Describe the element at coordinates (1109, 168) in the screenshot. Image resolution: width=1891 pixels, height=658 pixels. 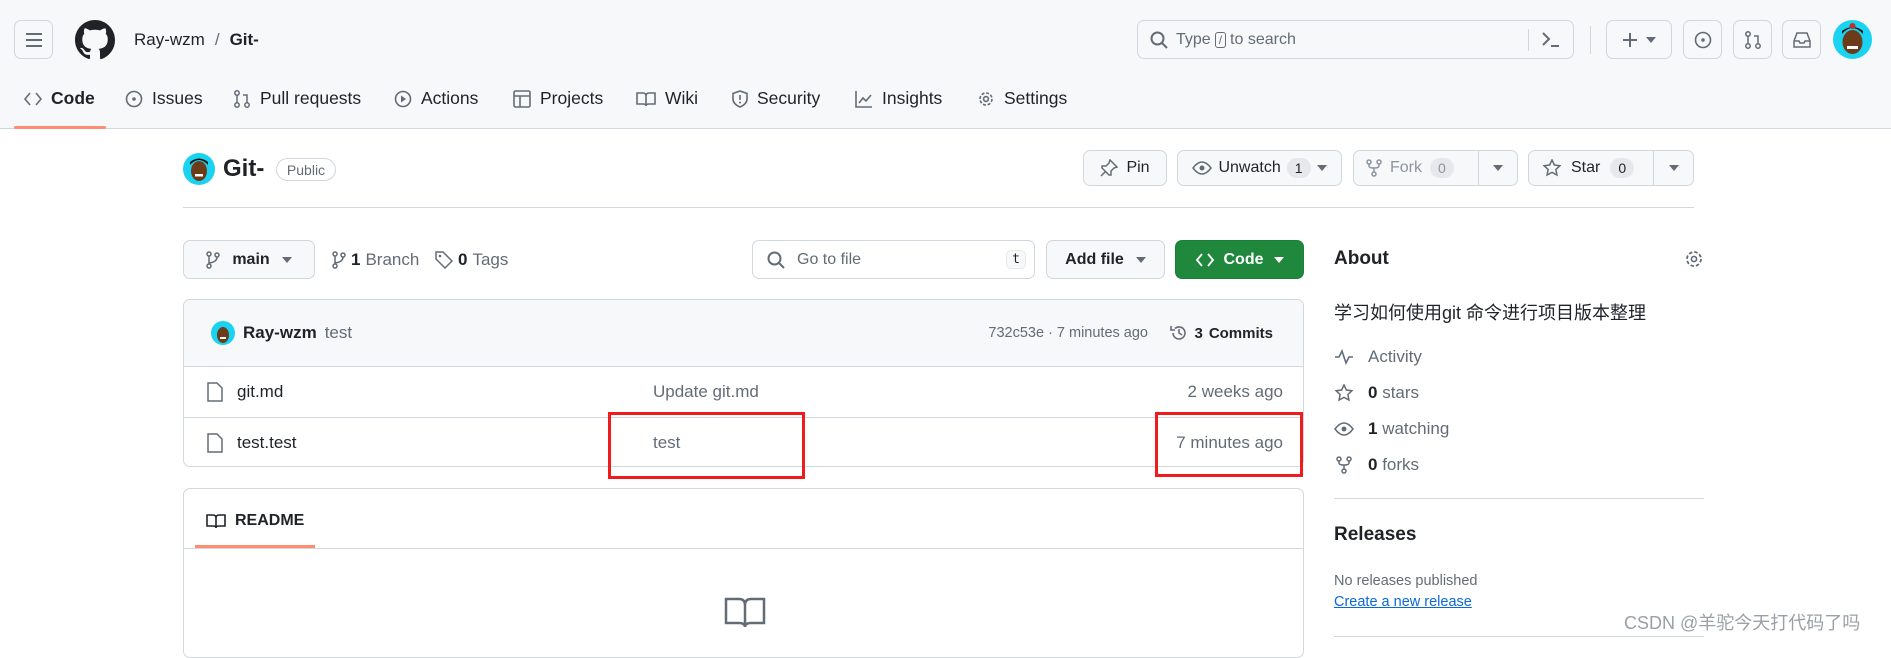
I see `pin-icon` at that location.